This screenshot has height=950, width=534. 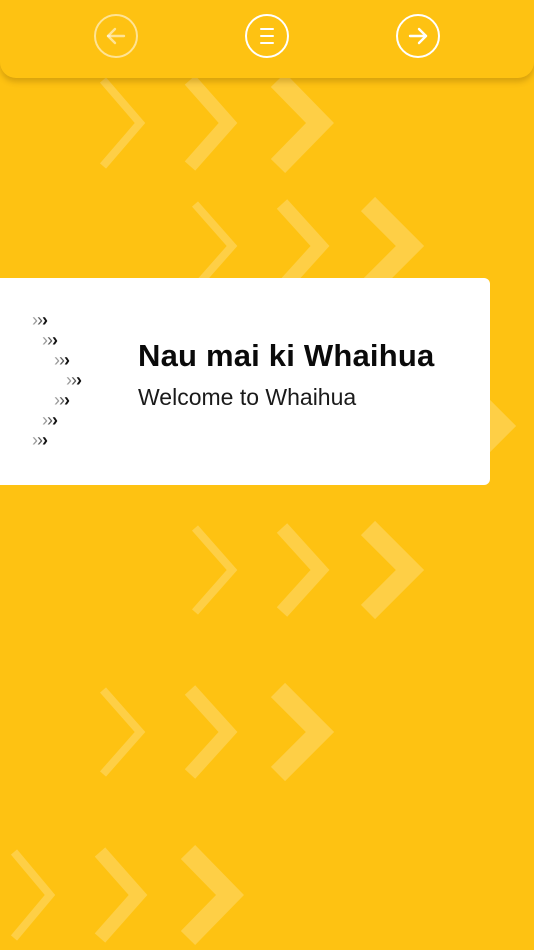 I want to click on arrow-left-icon, so click(x=116, y=36).